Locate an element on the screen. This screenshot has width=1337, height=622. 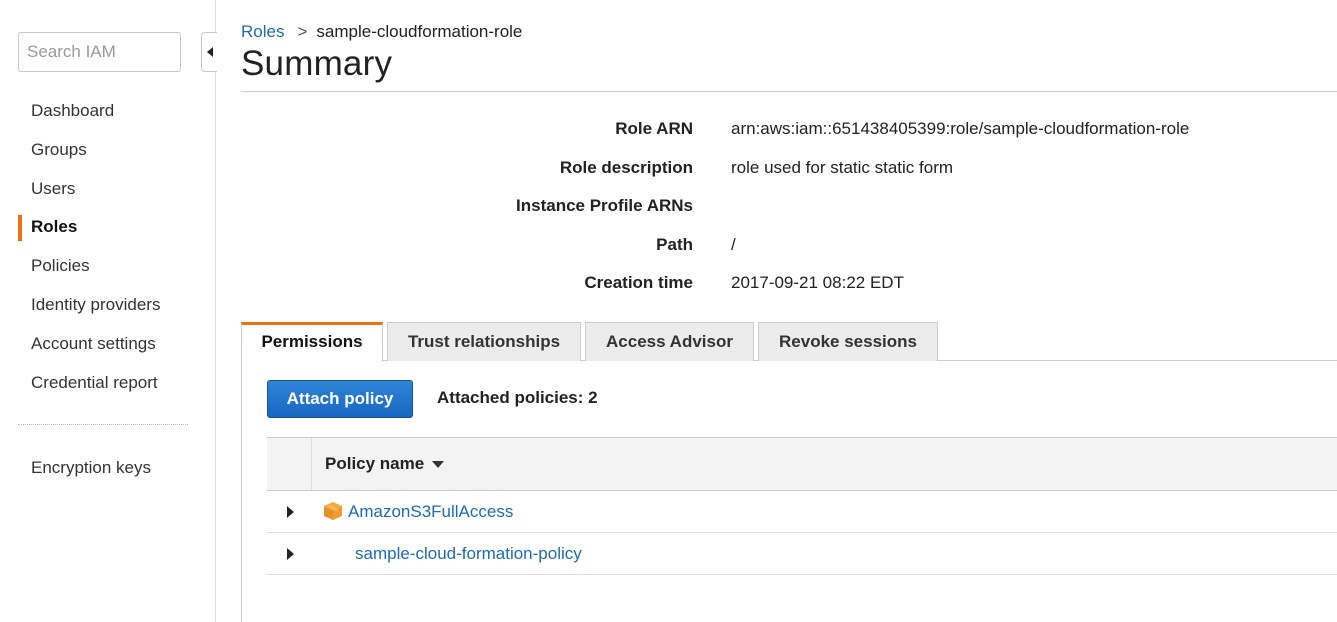
sidebar-item-roles: Roles is located at coordinates (107, 227).